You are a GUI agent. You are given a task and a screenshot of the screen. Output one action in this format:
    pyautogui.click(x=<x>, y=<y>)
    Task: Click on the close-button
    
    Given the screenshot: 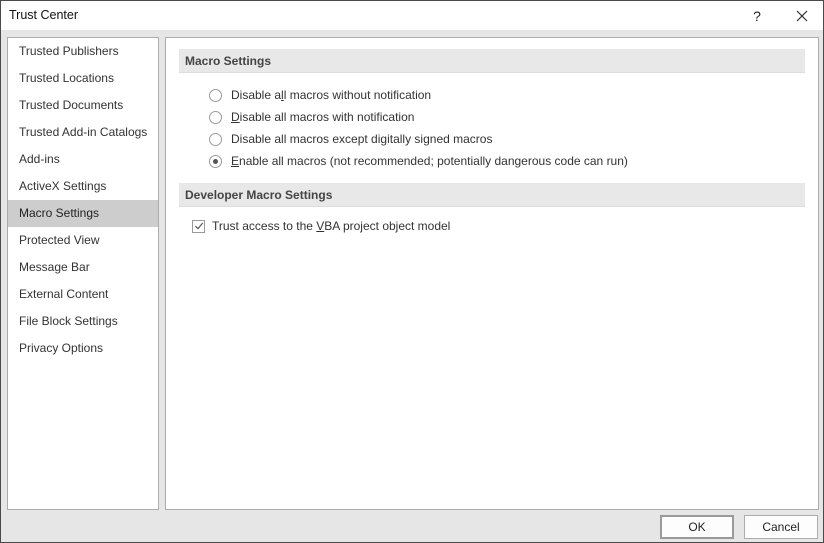 What is the action you would take?
    pyautogui.click(x=802, y=15)
    